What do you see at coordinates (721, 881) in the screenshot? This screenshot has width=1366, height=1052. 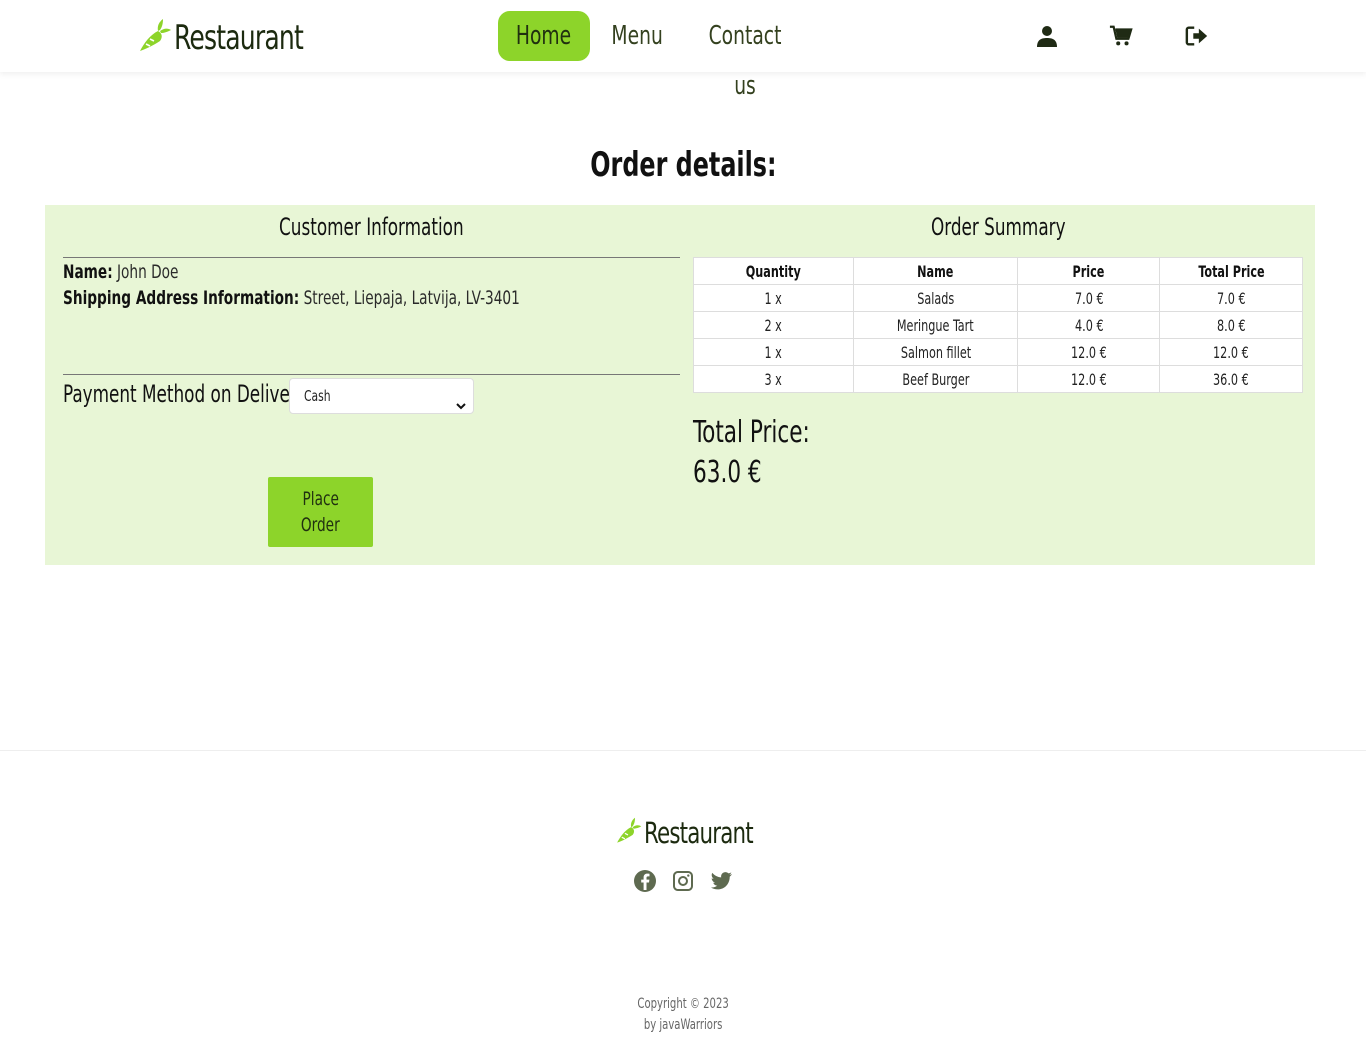 I see `twitter-icon` at bounding box center [721, 881].